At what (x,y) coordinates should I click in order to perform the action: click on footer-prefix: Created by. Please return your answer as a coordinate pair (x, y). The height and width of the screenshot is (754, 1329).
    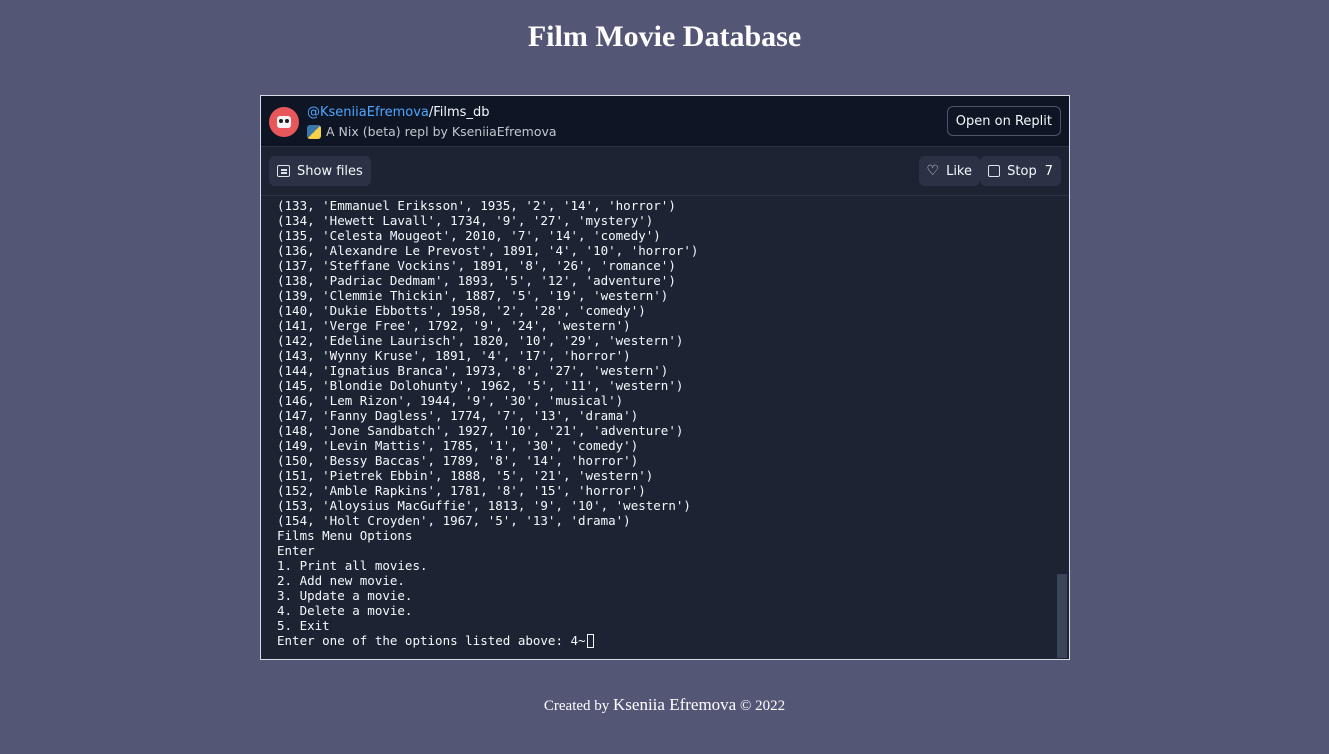
    Looking at the image, I should click on (578, 706).